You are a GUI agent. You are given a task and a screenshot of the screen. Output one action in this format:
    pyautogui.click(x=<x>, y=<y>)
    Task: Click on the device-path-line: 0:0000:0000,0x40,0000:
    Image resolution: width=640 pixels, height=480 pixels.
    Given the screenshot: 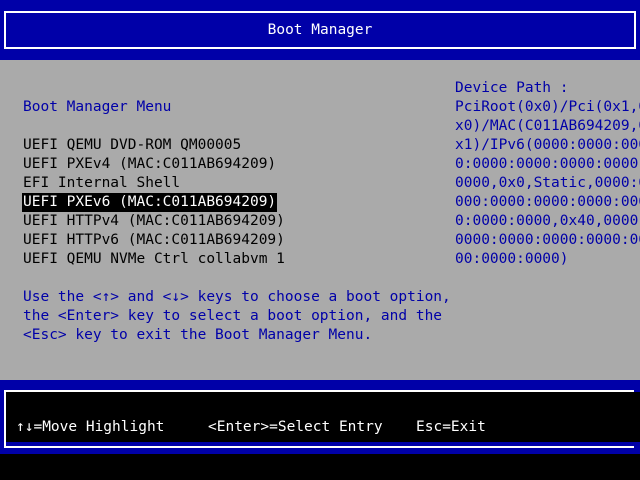 What is the action you would take?
    pyautogui.click(x=547, y=221)
    